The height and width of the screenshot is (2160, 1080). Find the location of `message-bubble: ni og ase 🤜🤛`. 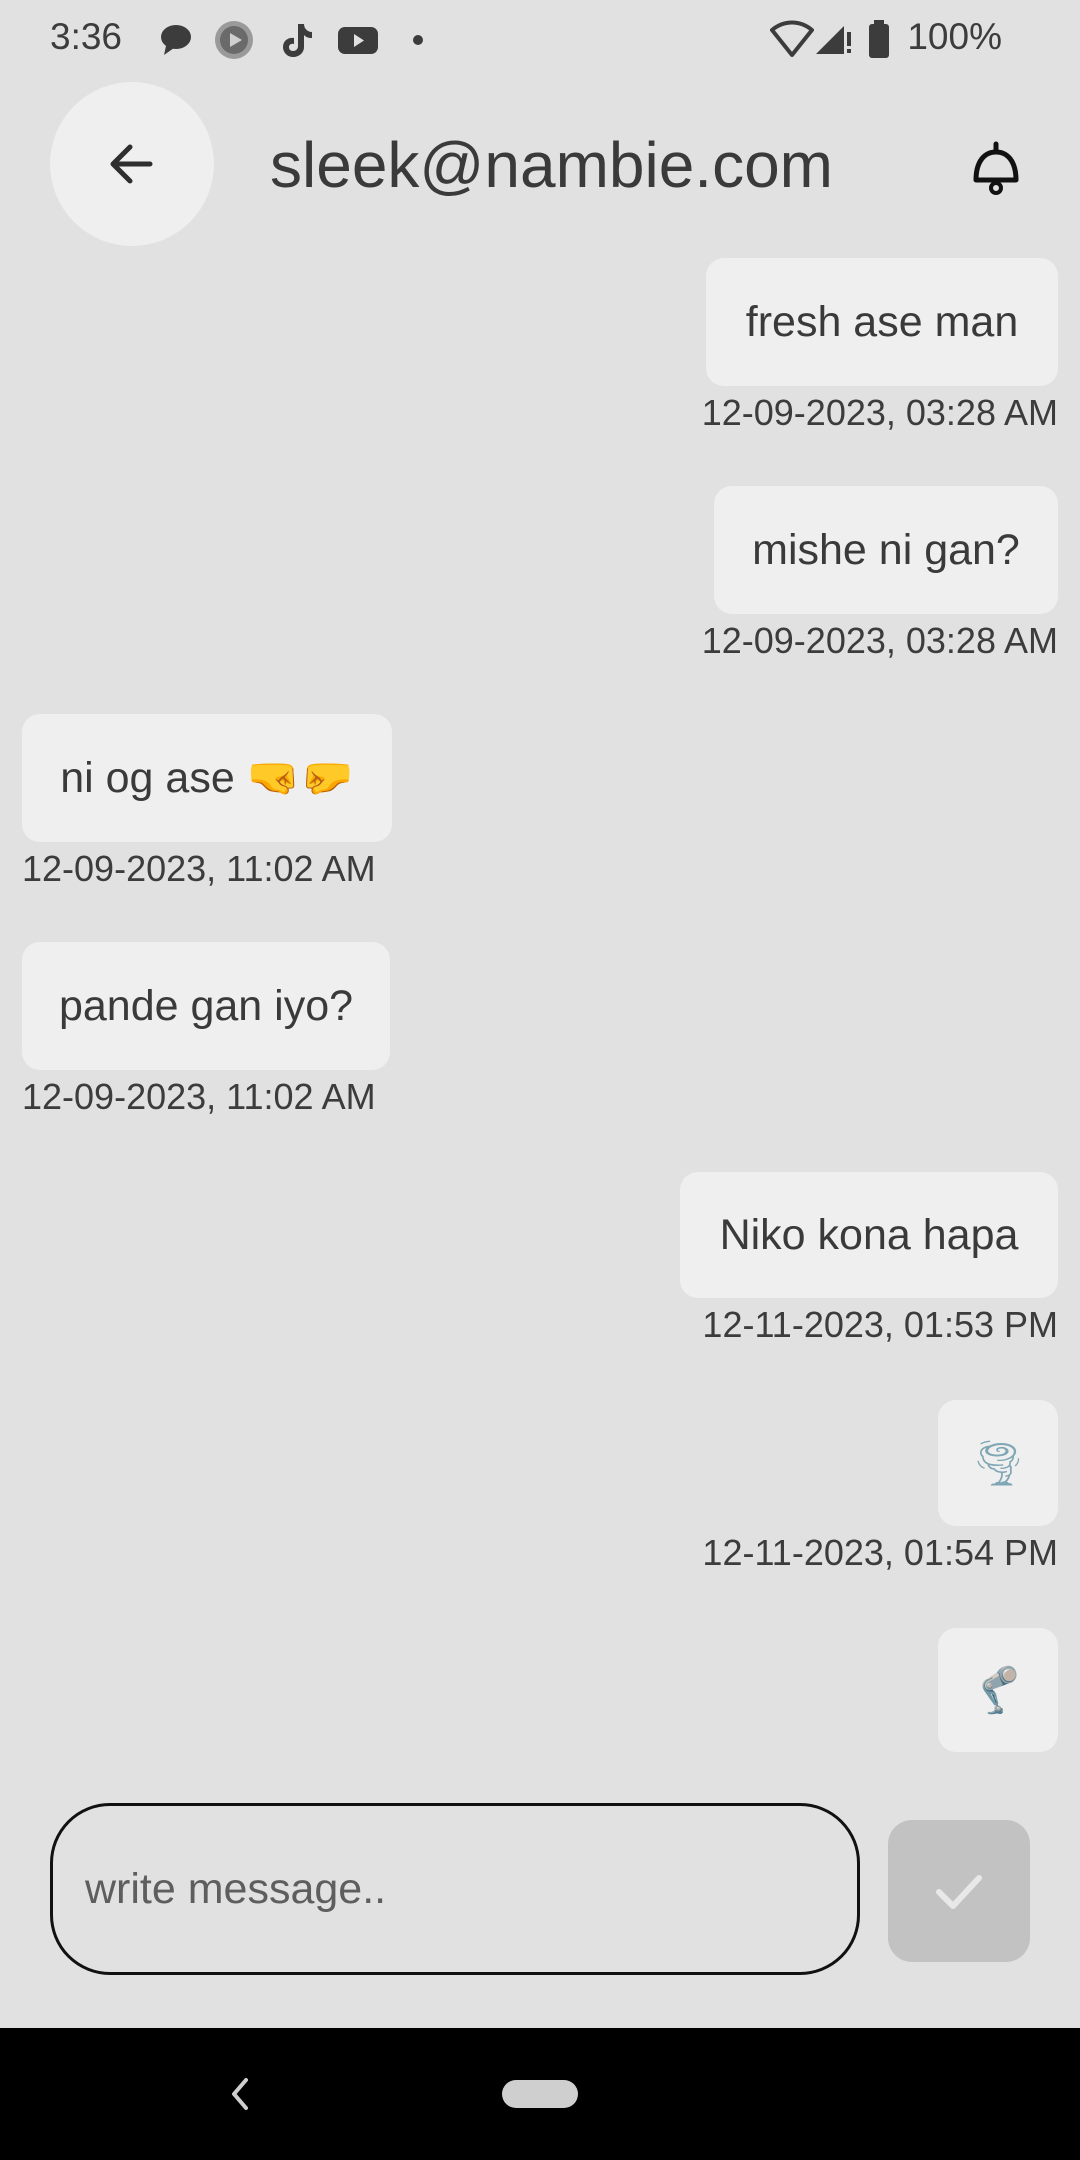

message-bubble: ni og ase 🤜🤛 is located at coordinates (207, 778).